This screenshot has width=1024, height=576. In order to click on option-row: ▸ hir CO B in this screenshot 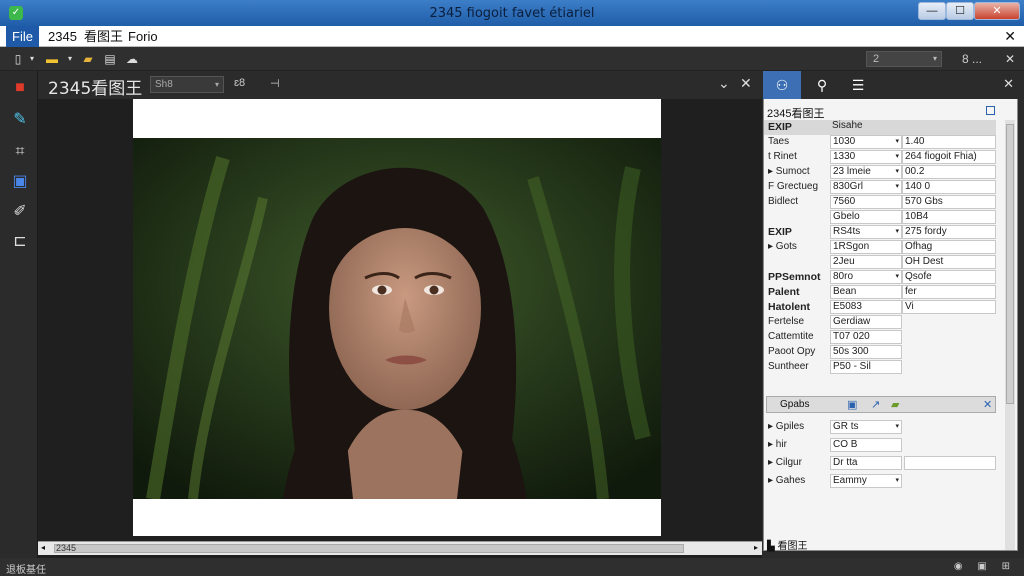, I will do `click(882, 445)`.